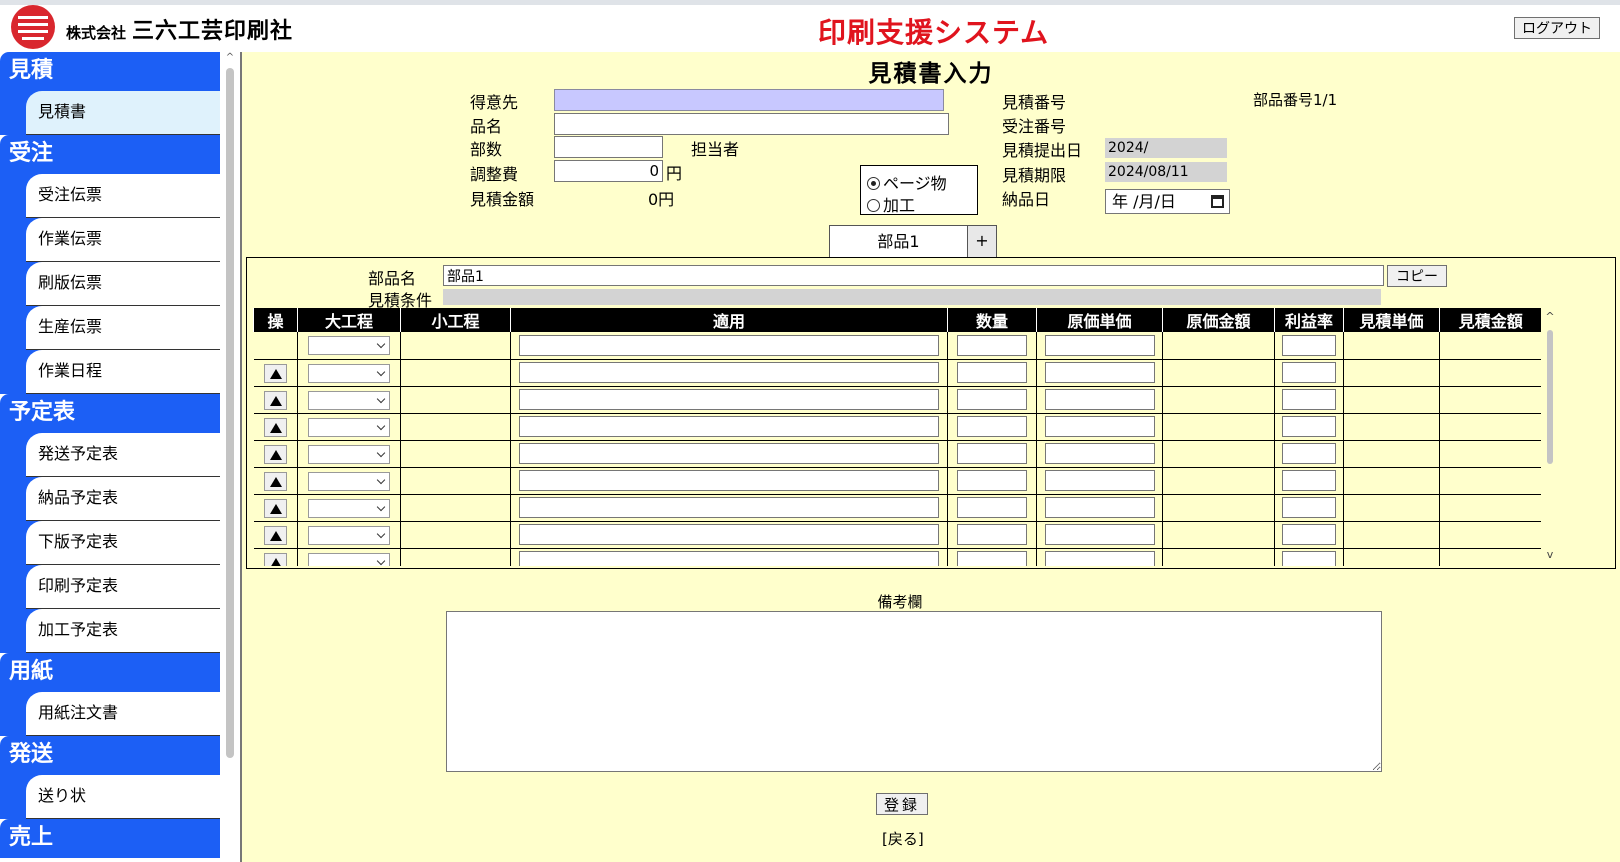 Image resolution: width=1620 pixels, height=862 pixels. I want to click on sidebar-item: 受注伝票, so click(110, 196).